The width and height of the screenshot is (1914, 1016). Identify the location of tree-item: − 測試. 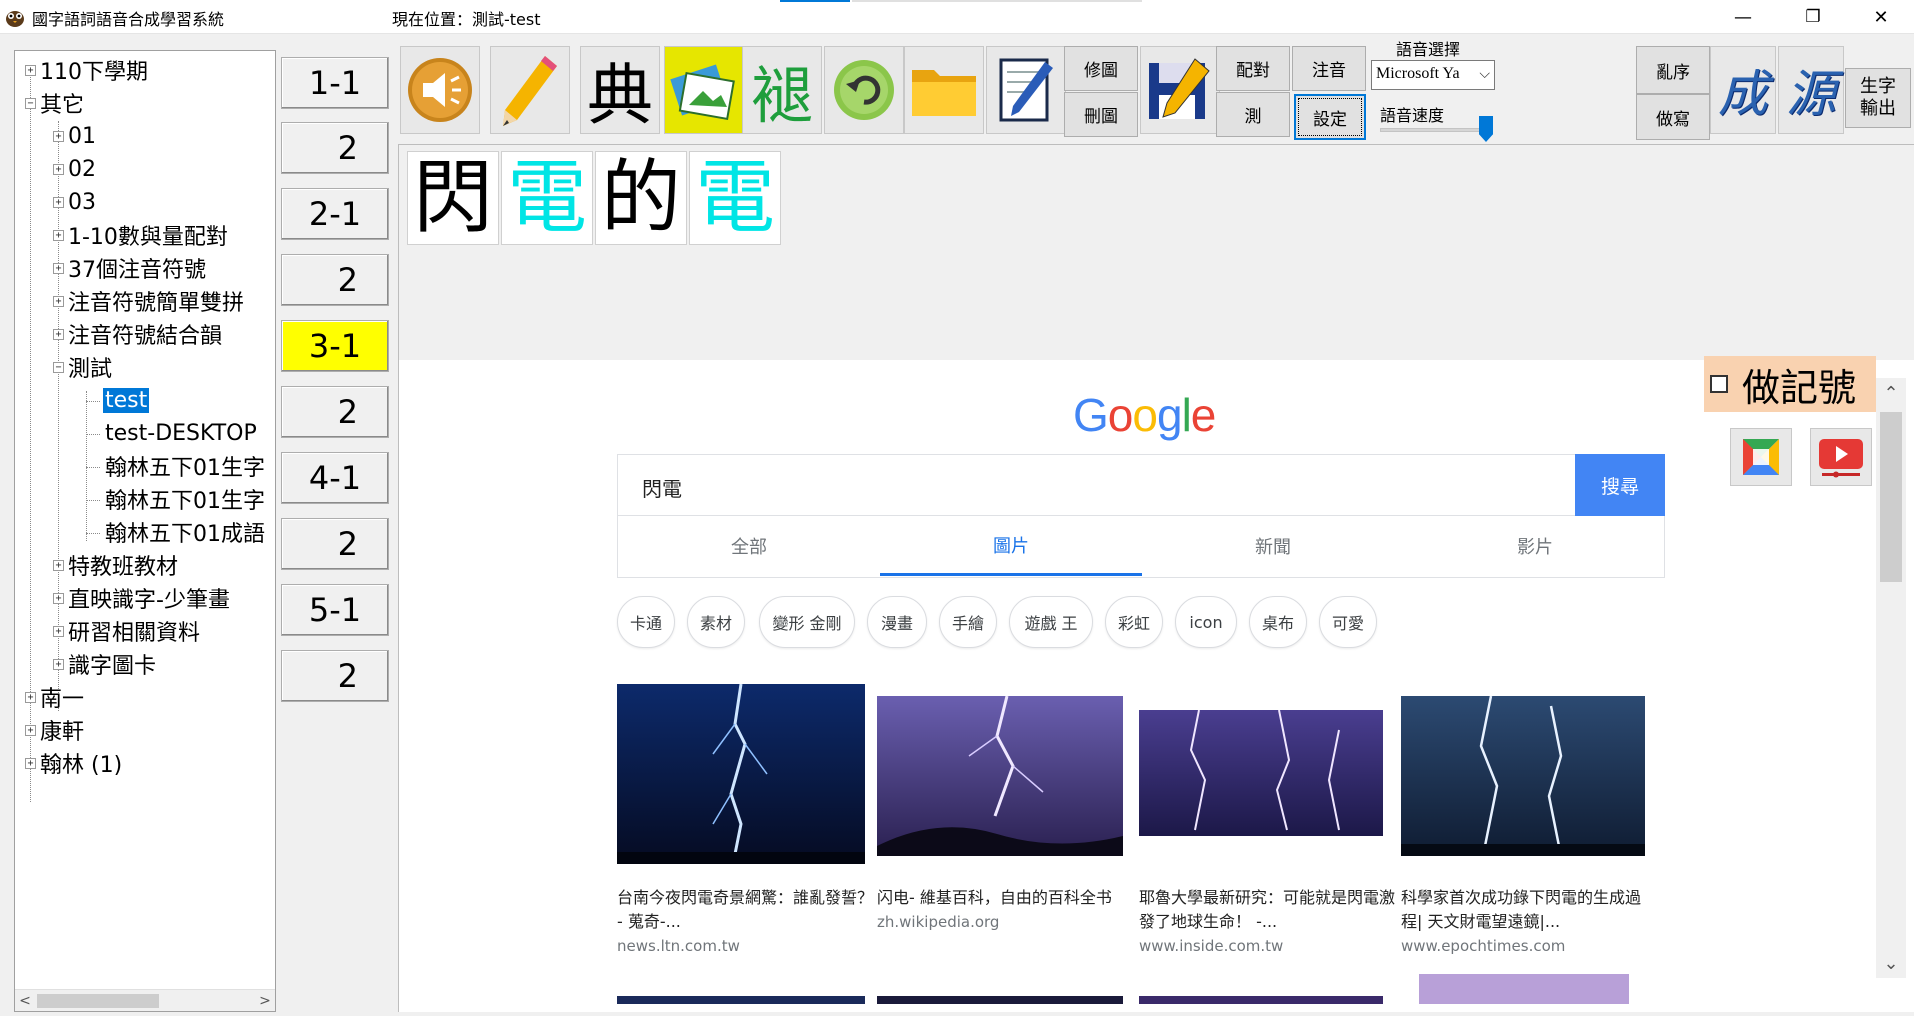
(82, 367).